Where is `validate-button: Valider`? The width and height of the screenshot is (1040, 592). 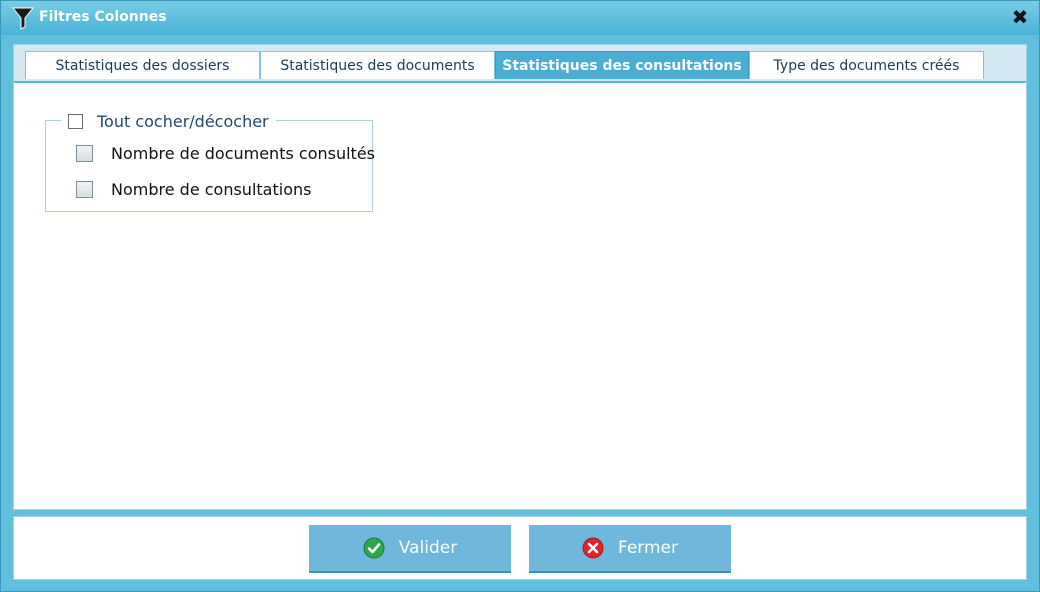 validate-button: Valider is located at coordinates (410, 549).